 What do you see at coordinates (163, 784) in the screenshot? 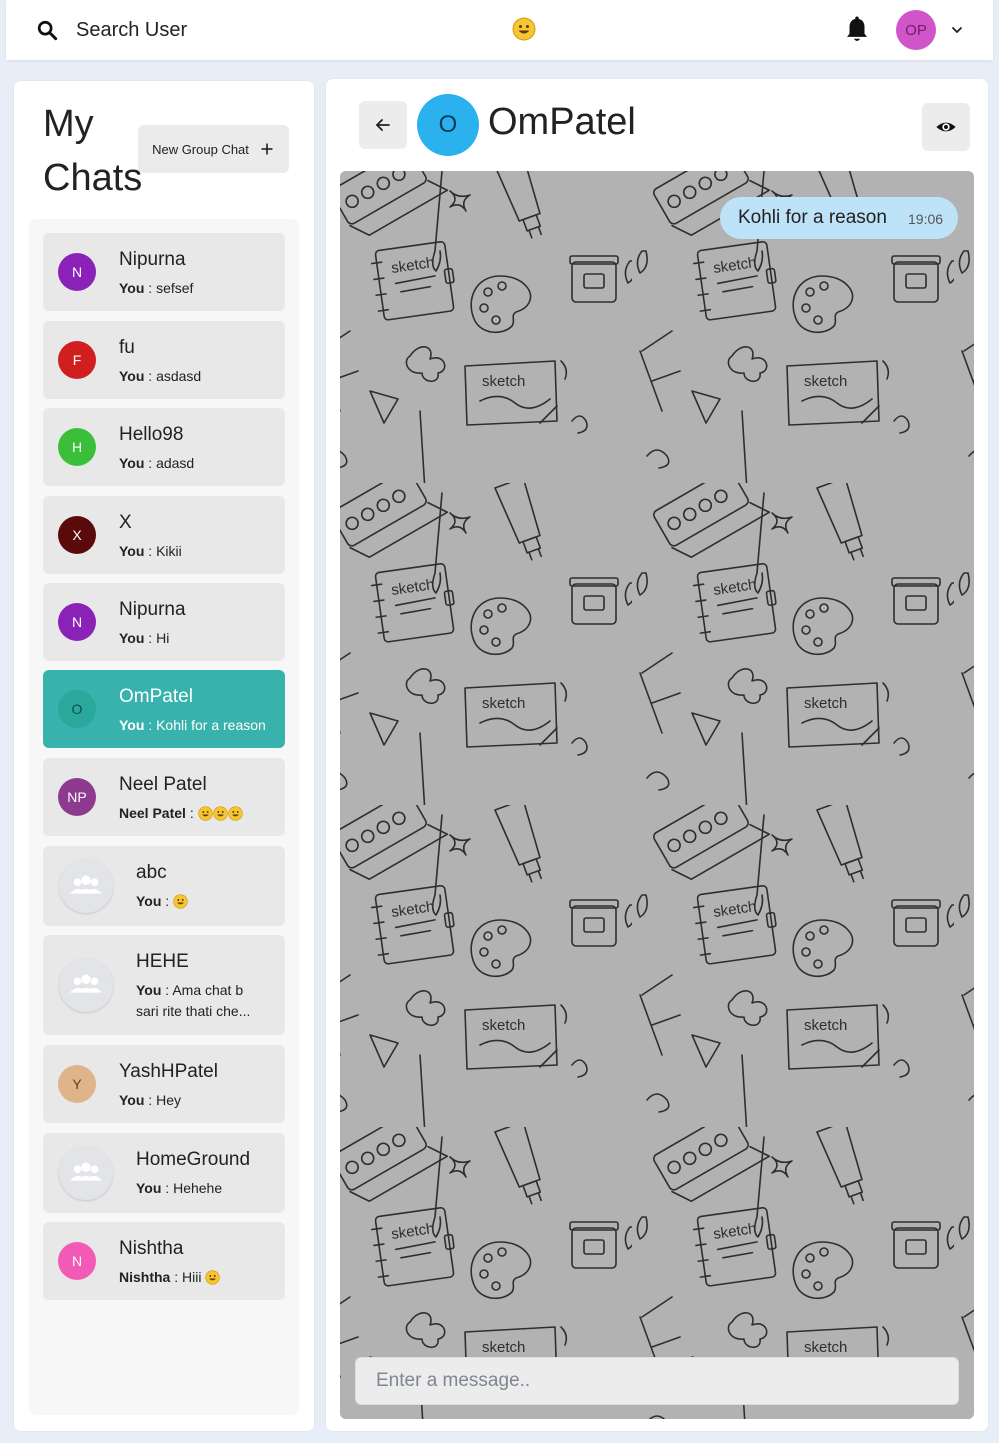
I see `chat-name: Neel Patel` at bounding box center [163, 784].